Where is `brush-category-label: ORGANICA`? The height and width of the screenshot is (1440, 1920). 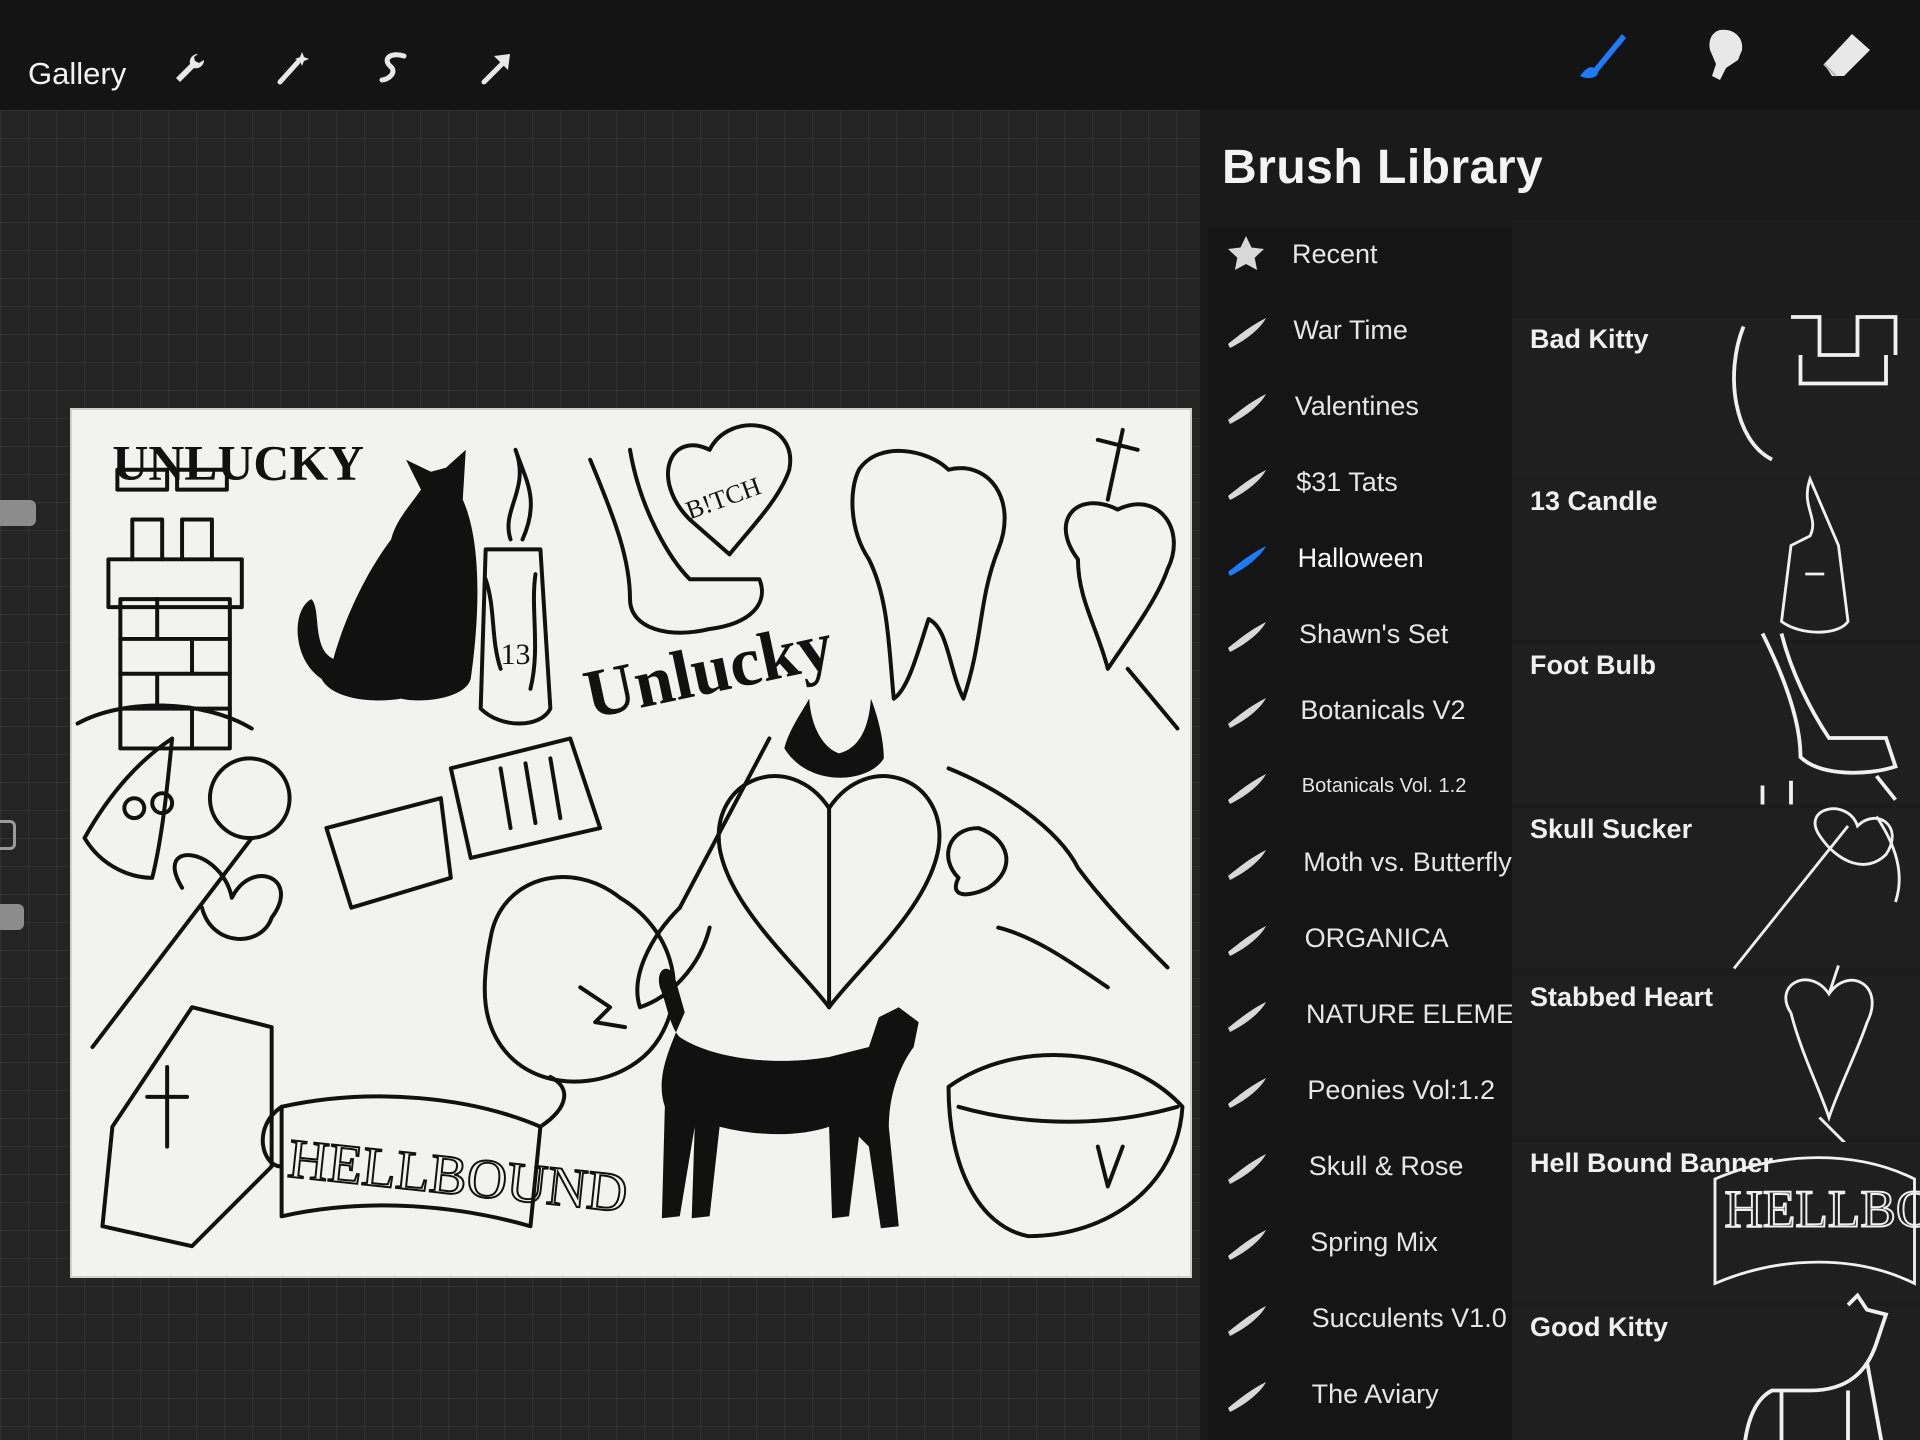 brush-category-label: ORGANICA is located at coordinates (1376, 937).